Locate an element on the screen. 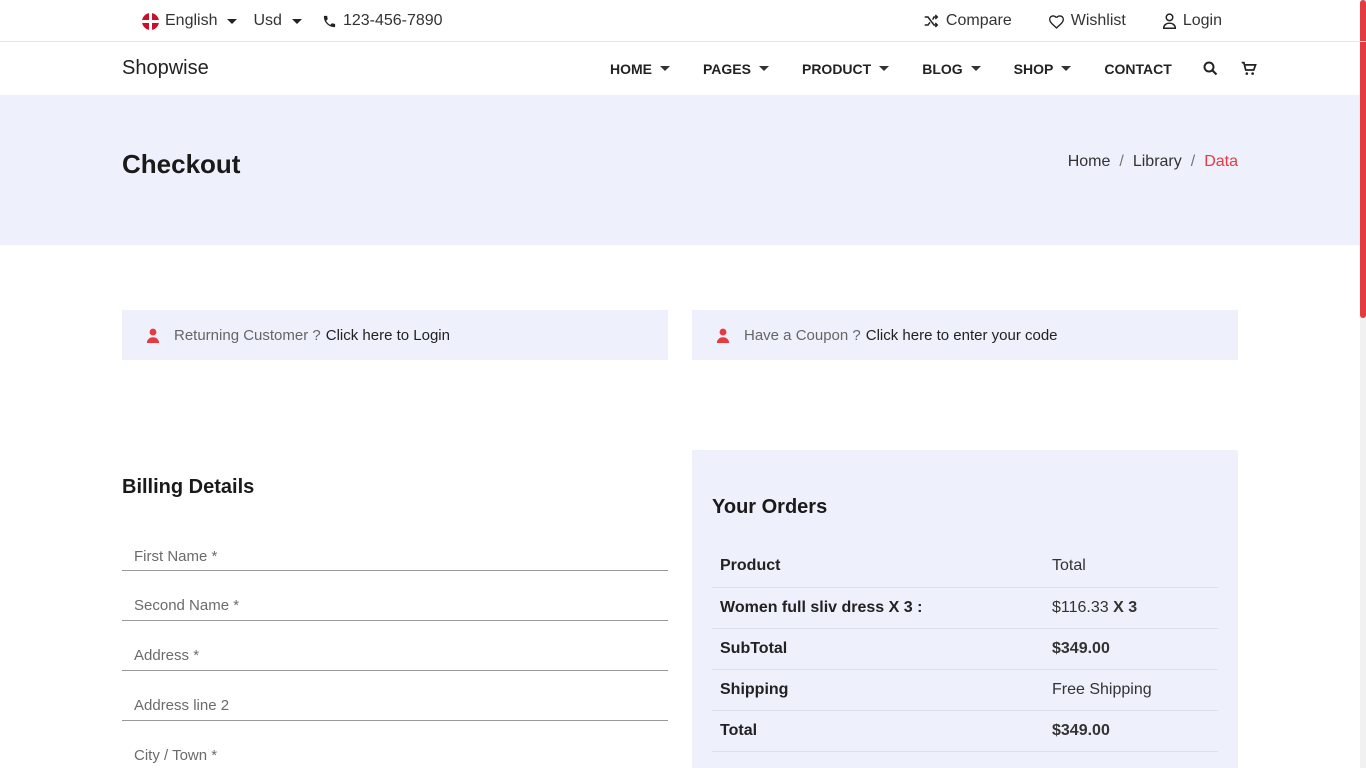 This screenshot has width=1366, height=768. header-product: Product is located at coordinates (878, 567).